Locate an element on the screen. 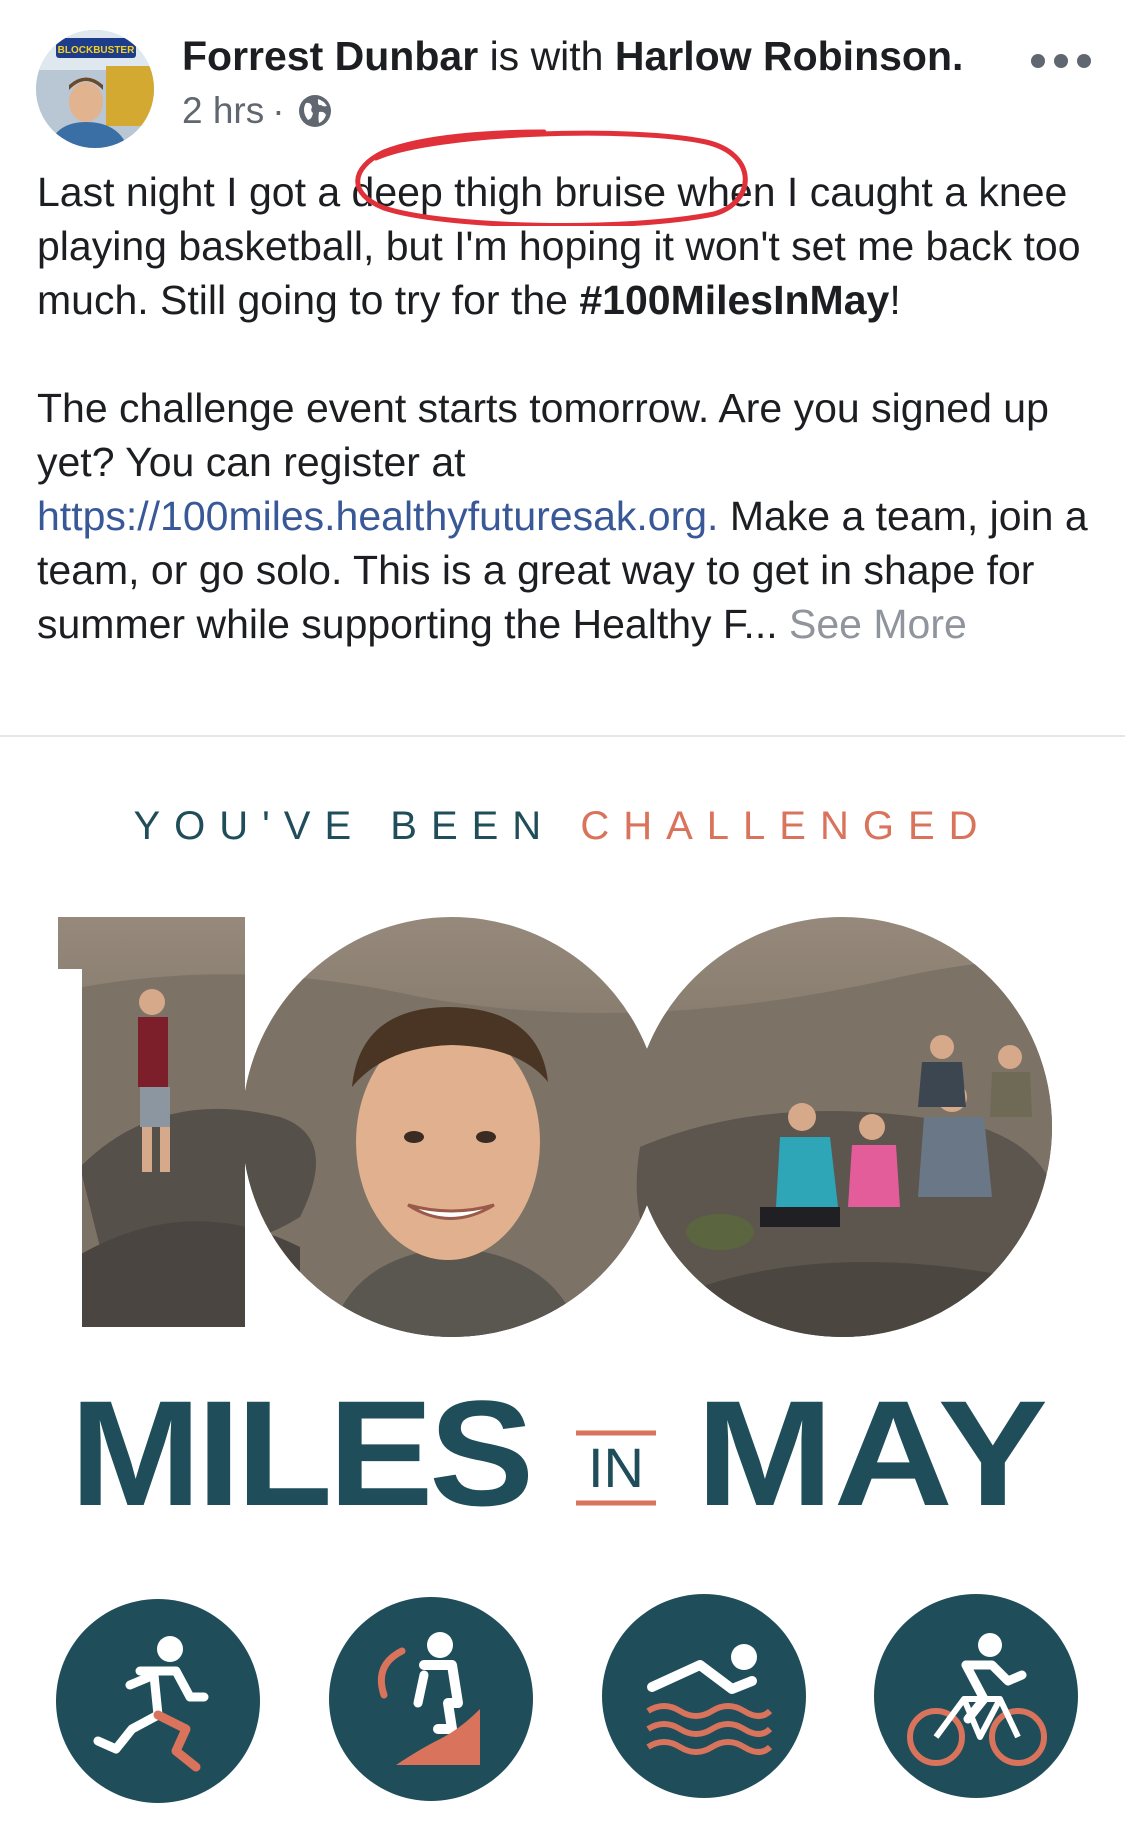 This screenshot has height=1824, width=1125. text-span: Last night I got a is located at coordinates (194, 192).